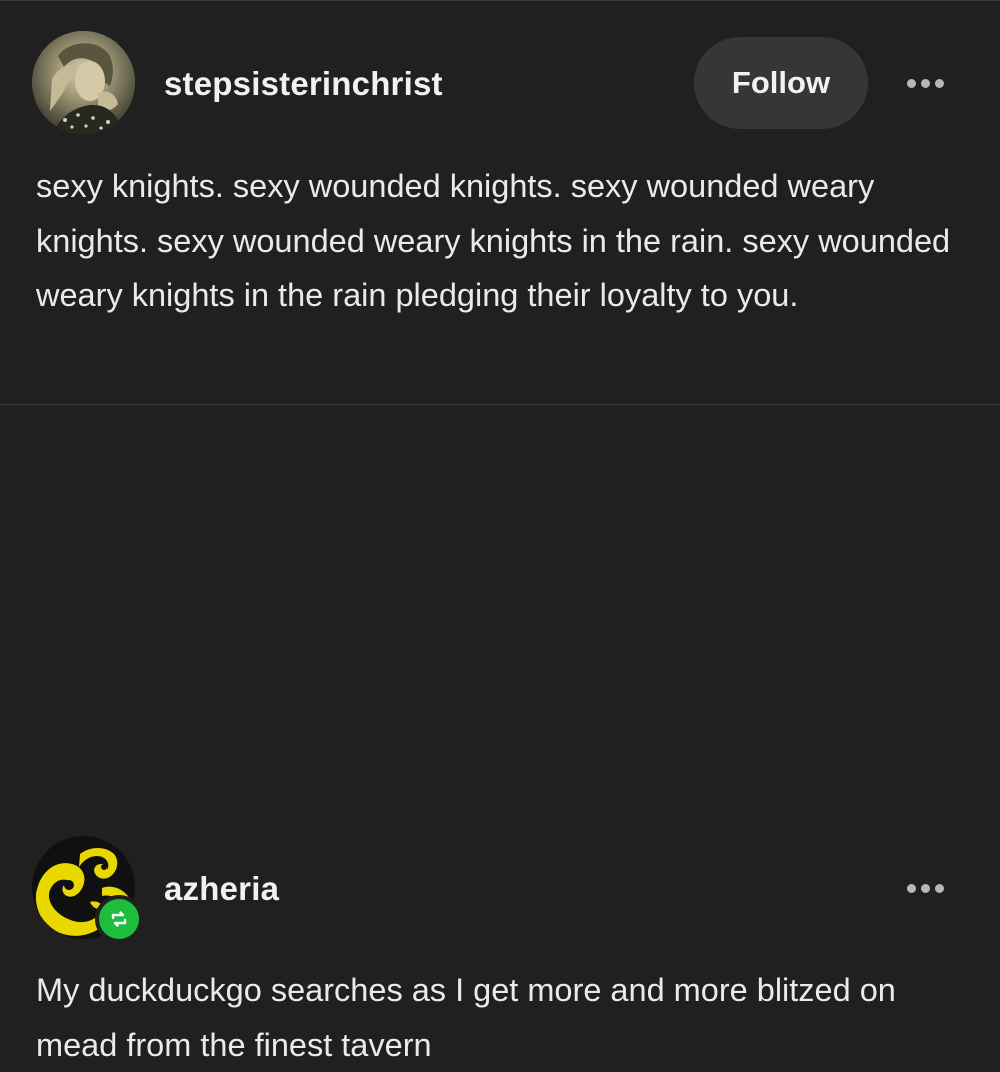  Describe the element at coordinates (781, 83) in the screenshot. I see `follow-button: Follow` at that location.